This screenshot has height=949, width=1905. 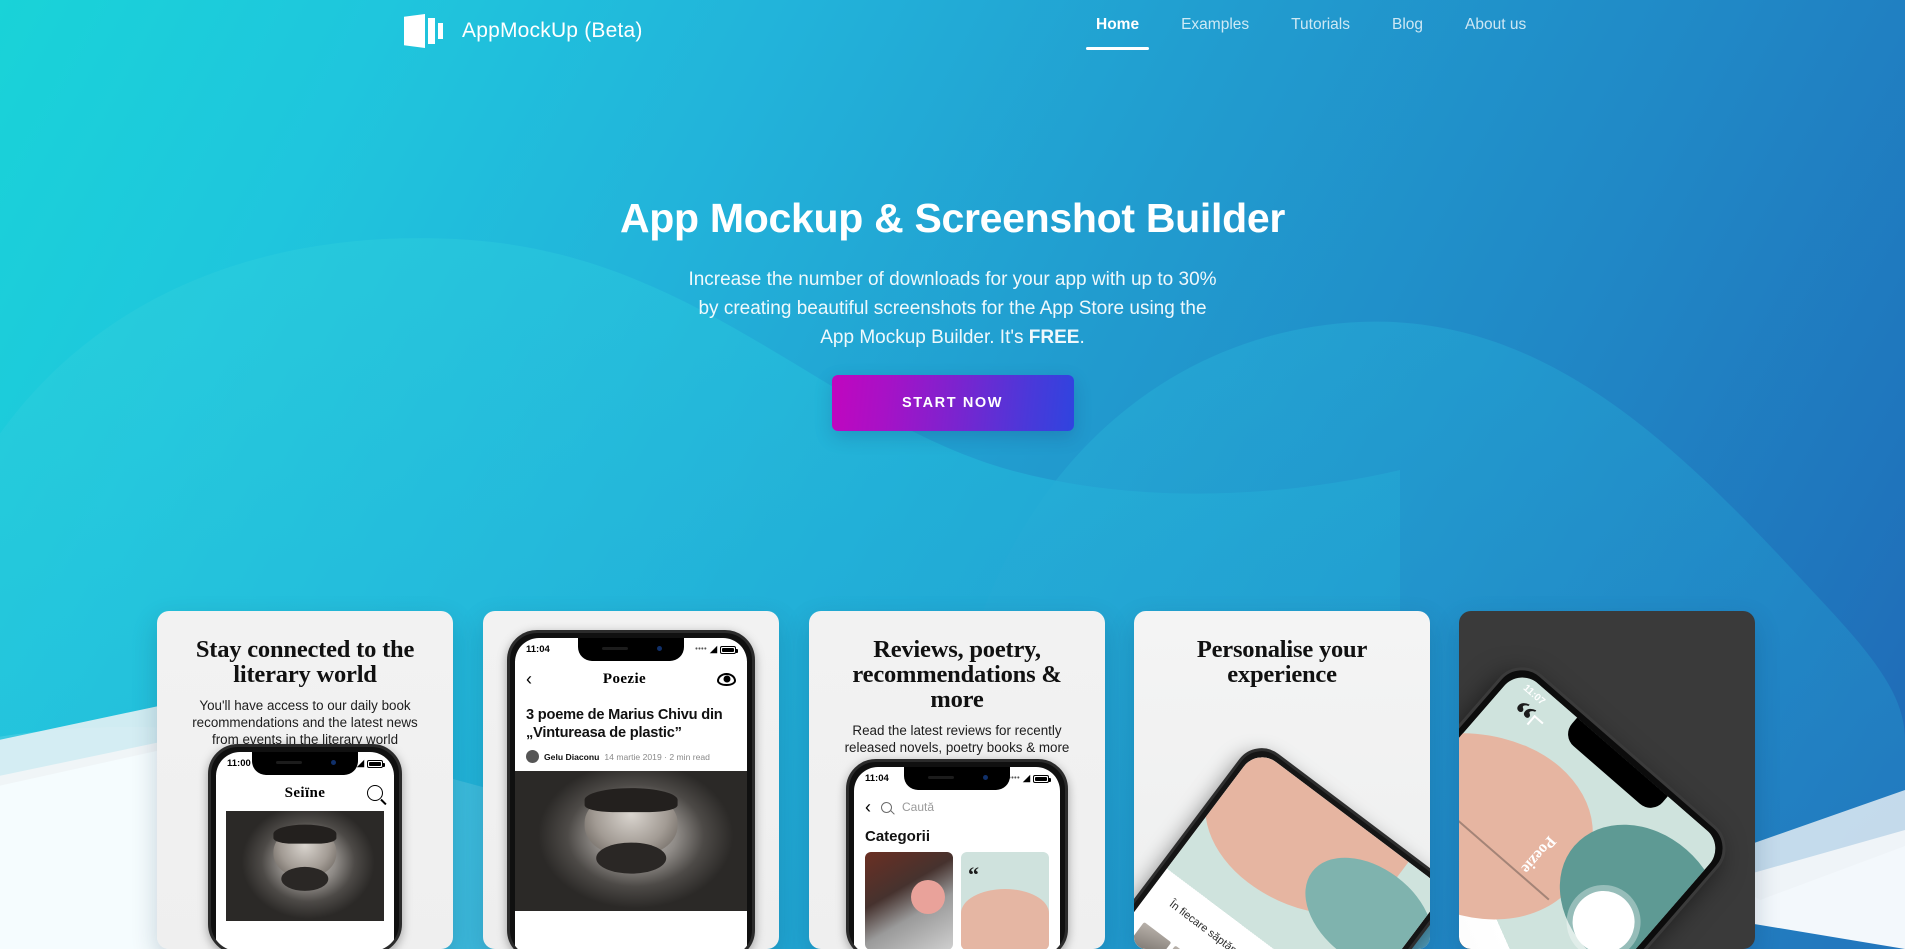 I want to click on cover-text: În fiecare săptămână, so click(x=1212, y=923).